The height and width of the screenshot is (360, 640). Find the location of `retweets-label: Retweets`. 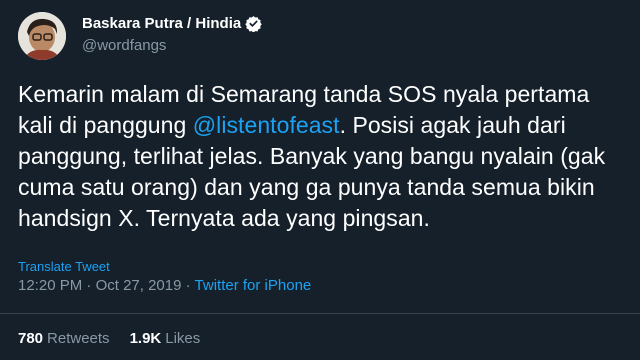

retweets-label: Retweets is located at coordinates (78, 338).